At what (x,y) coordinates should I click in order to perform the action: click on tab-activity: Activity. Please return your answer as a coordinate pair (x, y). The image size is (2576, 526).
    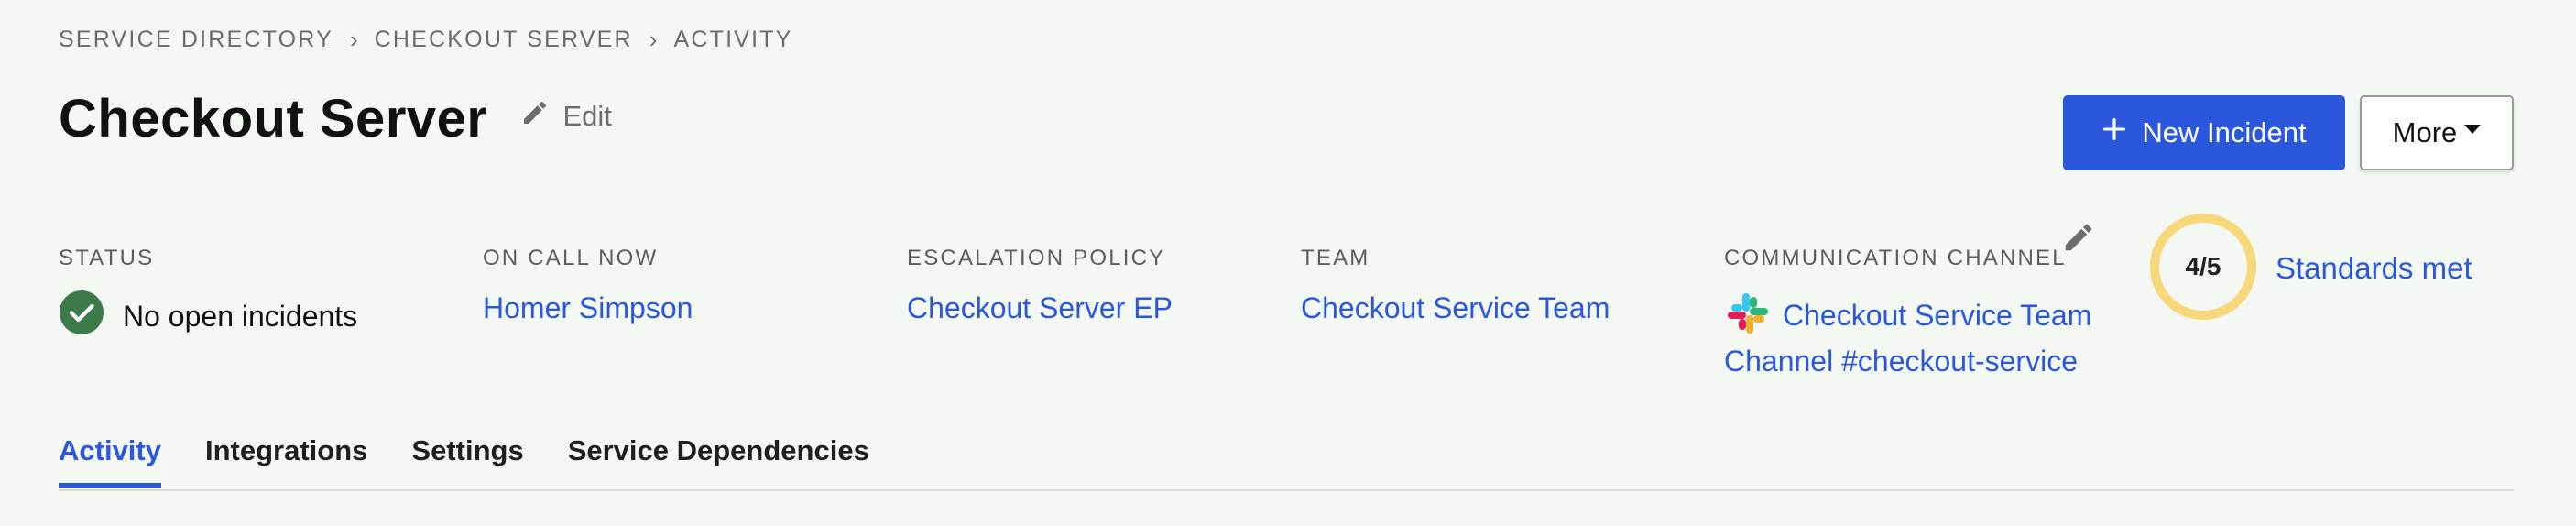
    Looking at the image, I should click on (110, 460).